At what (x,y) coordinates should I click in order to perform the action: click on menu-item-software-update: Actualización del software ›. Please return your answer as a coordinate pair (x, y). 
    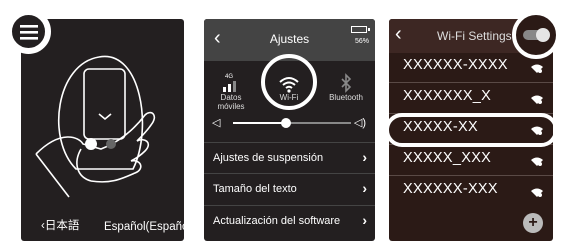
    Looking at the image, I should click on (289, 221).